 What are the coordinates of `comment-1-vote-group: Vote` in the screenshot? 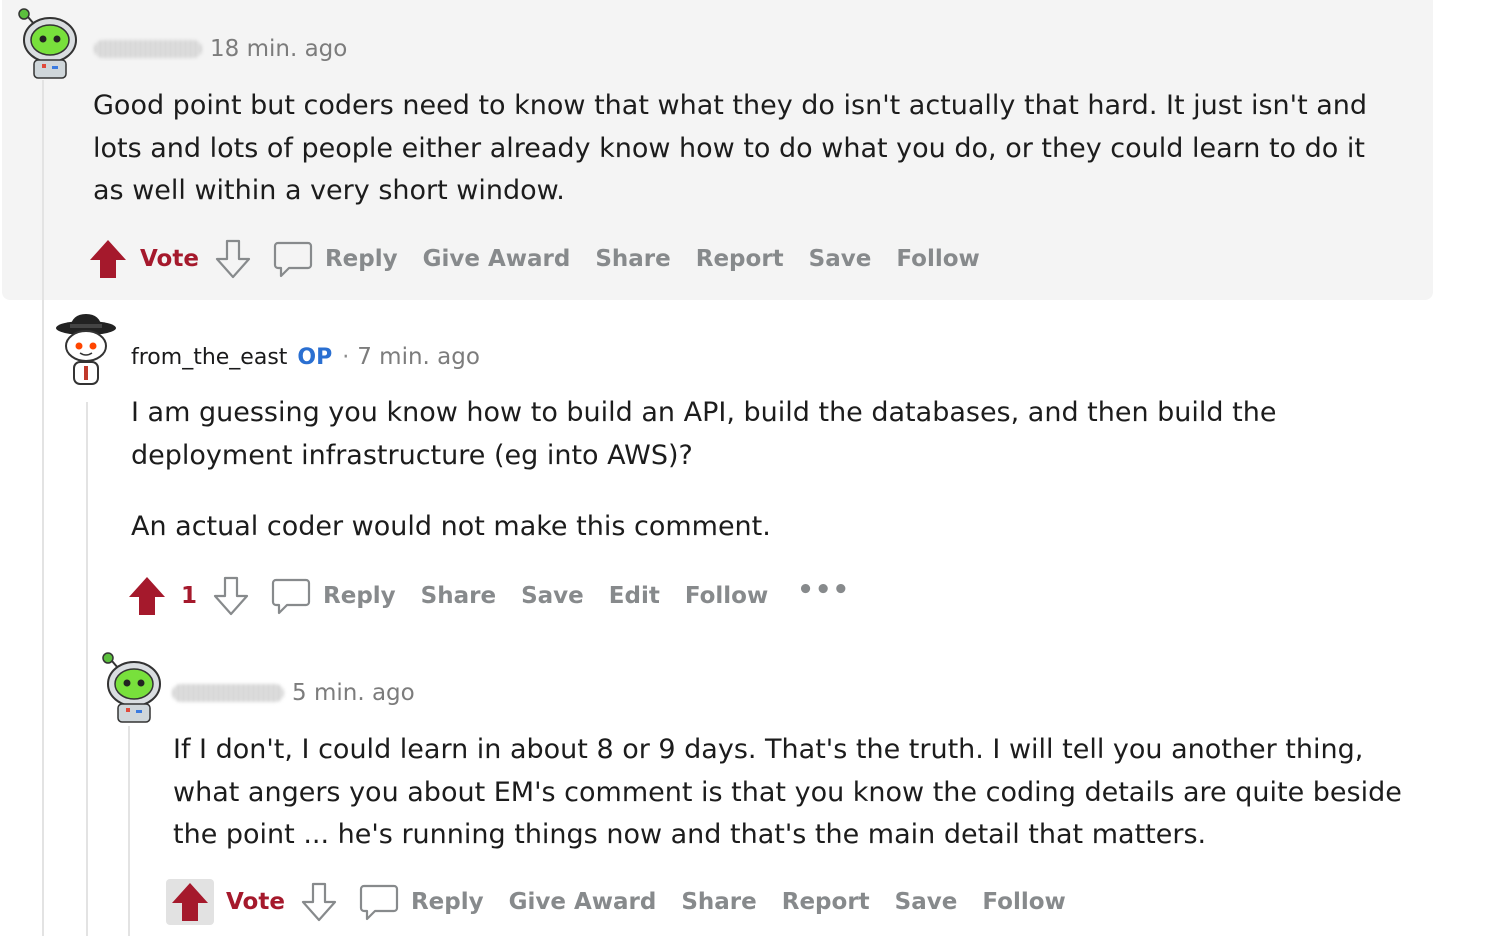 It's located at (170, 259).